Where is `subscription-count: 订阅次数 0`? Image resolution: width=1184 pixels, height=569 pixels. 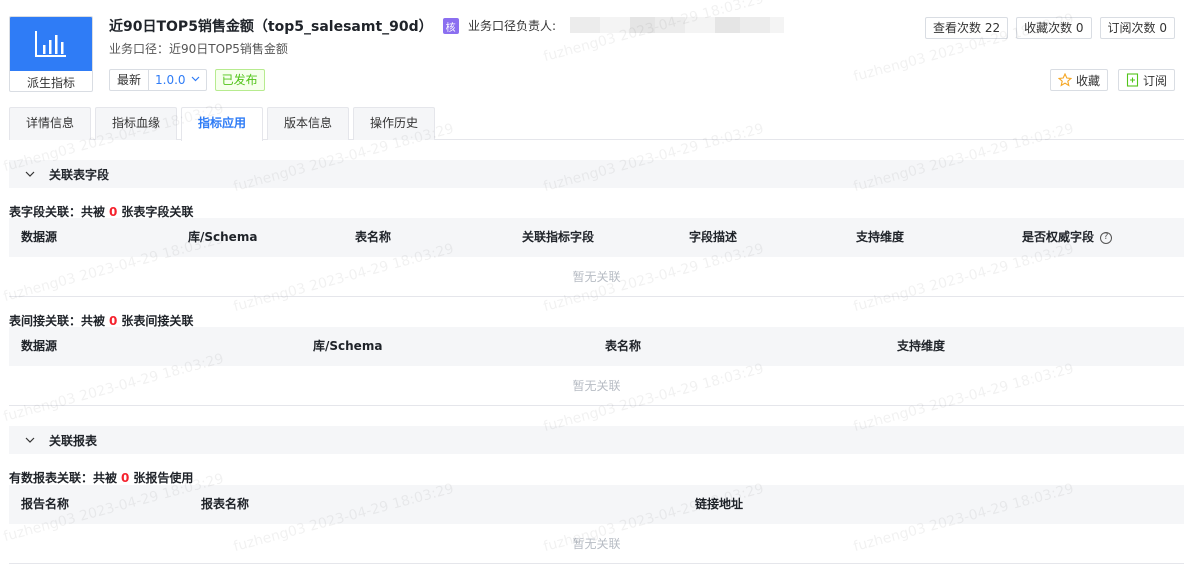 subscription-count: 订阅次数 0 is located at coordinates (1137, 28).